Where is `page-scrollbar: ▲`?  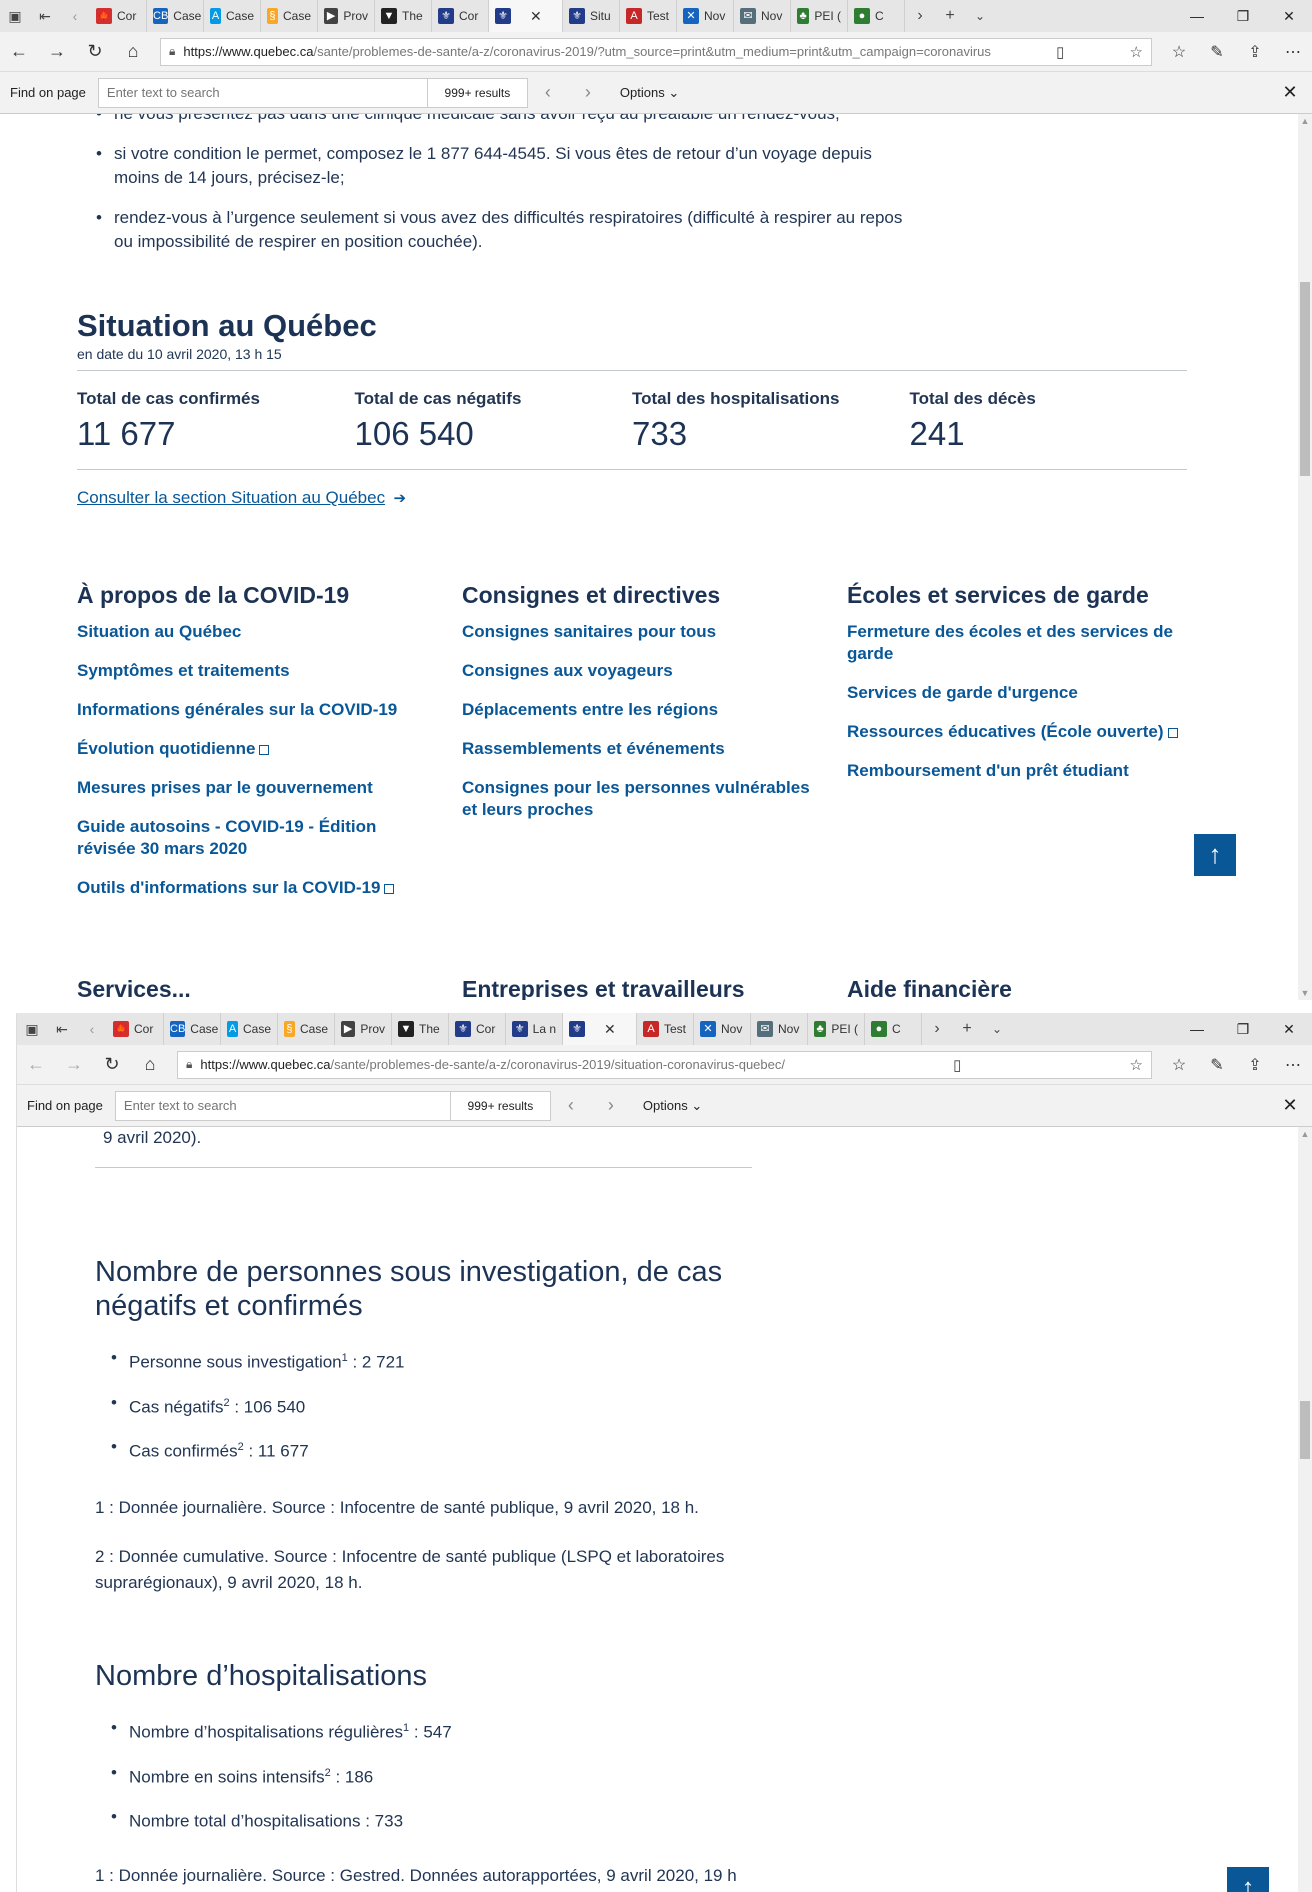 page-scrollbar: ▲ is located at coordinates (1305, 1509).